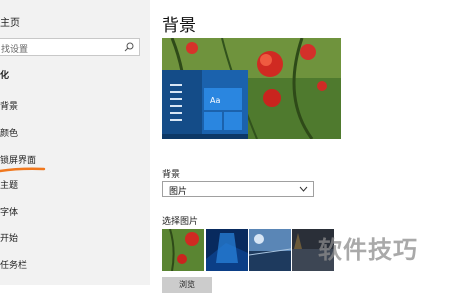 The height and width of the screenshot is (293, 450). Describe the element at coordinates (238, 189) in the screenshot. I see `background-type-dropdown: 图片` at that location.